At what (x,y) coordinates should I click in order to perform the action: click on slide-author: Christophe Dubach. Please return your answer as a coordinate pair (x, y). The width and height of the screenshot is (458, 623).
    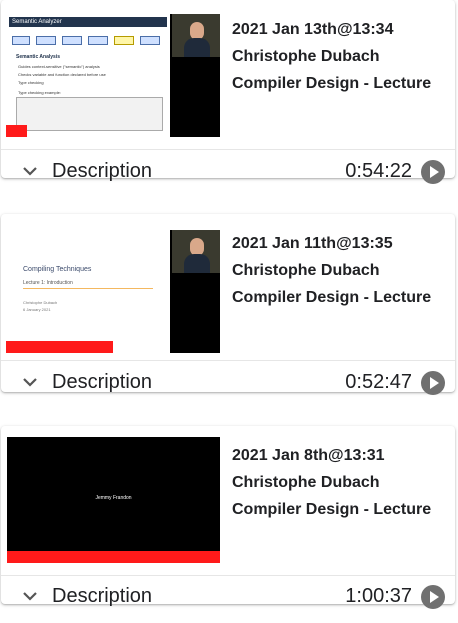
    Looking at the image, I should click on (40, 302).